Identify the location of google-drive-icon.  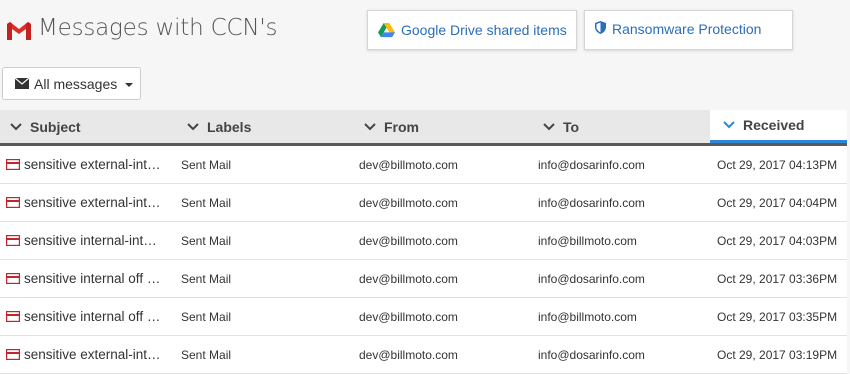
(386, 29).